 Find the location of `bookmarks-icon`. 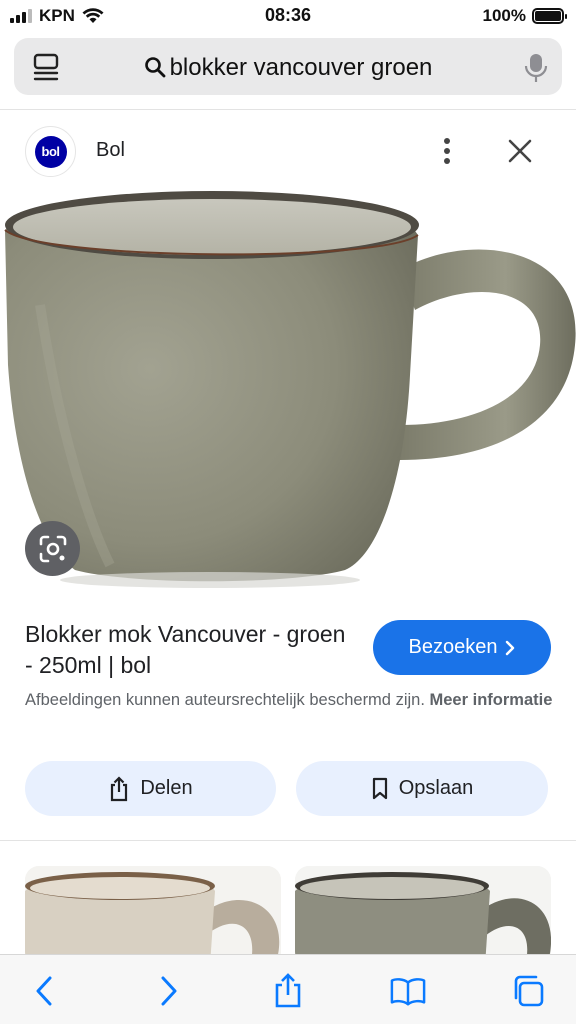

bookmarks-icon is located at coordinates (408, 992).